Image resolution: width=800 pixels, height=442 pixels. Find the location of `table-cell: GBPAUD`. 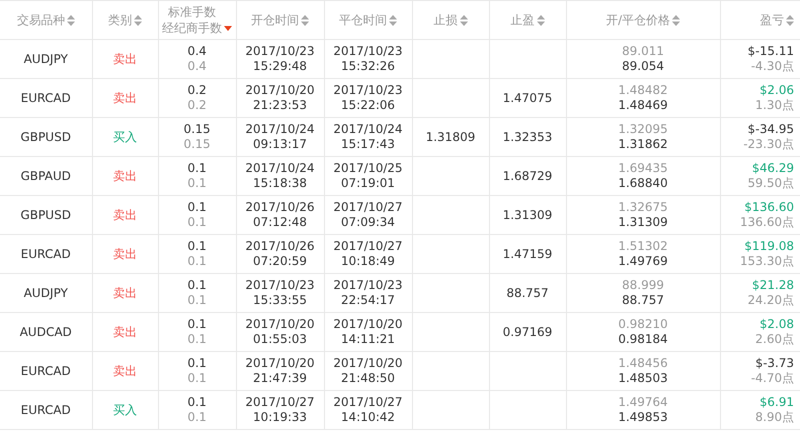

table-cell: GBPAUD is located at coordinates (46, 176).